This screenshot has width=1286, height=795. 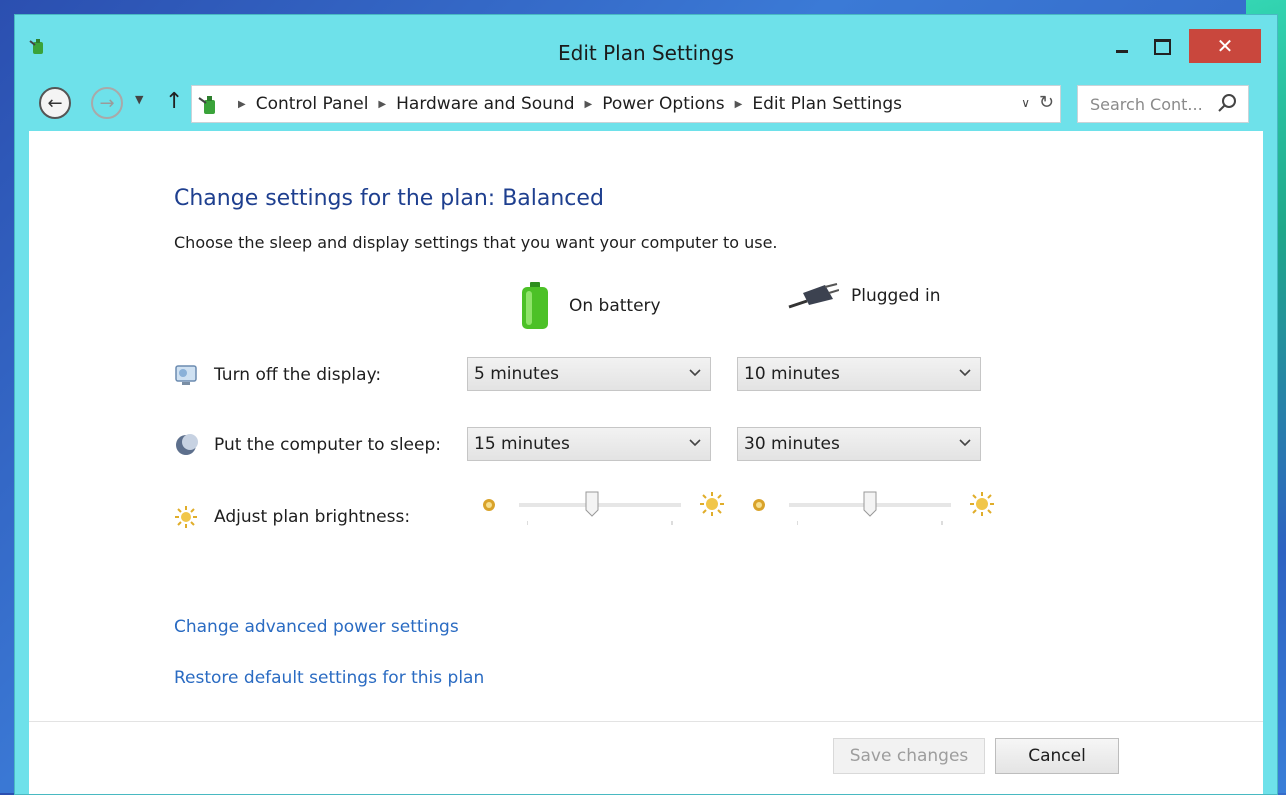 What do you see at coordinates (327, 445) in the screenshot?
I see `sleep-setting-label: Put the computer to sleep:` at bounding box center [327, 445].